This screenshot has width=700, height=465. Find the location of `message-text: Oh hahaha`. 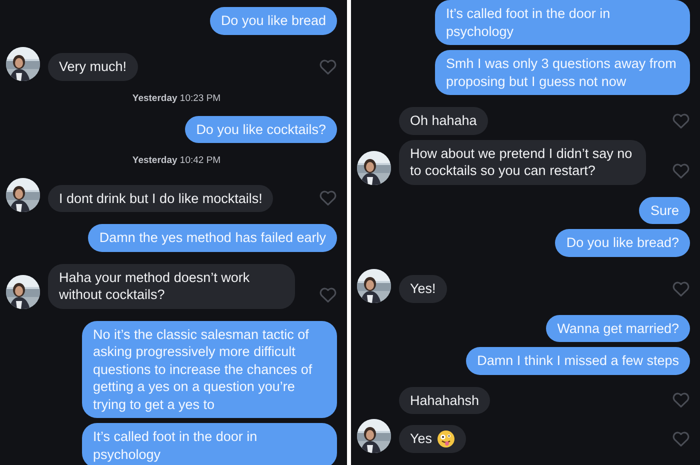

message-text: Oh hahaha is located at coordinates (443, 121).